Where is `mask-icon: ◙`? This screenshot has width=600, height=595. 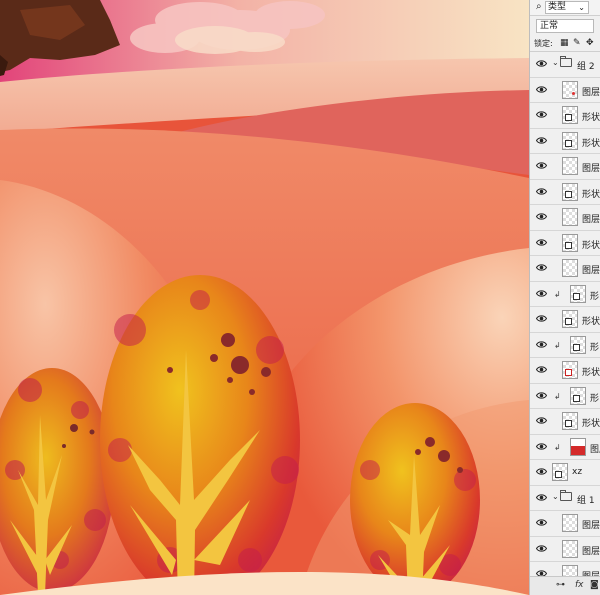 mask-icon: ◙ is located at coordinates (594, 585).